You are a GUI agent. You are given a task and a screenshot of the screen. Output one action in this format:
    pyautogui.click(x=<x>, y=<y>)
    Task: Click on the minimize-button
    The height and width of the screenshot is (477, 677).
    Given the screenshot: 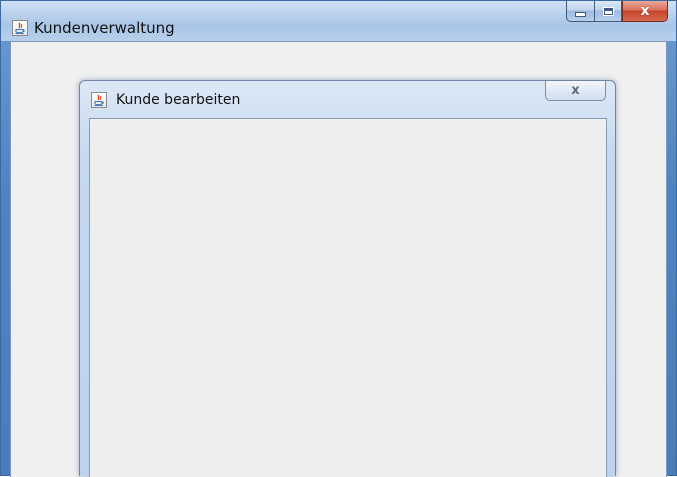 What is the action you would take?
    pyautogui.click(x=580, y=11)
    